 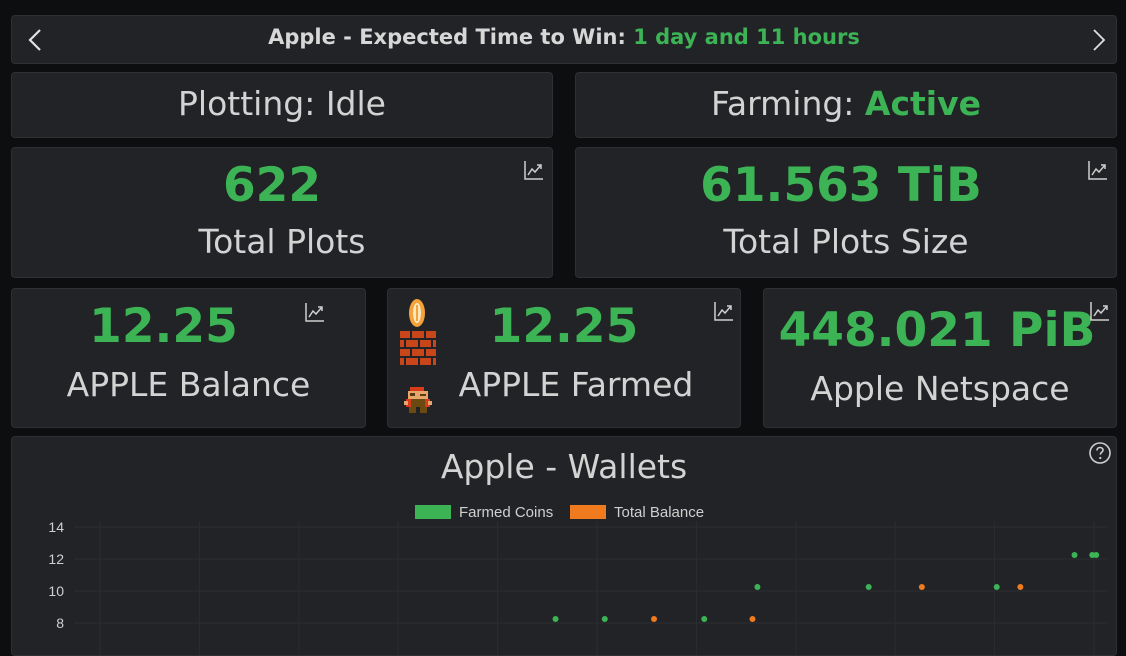 I want to click on next-button, so click(x=1098, y=40).